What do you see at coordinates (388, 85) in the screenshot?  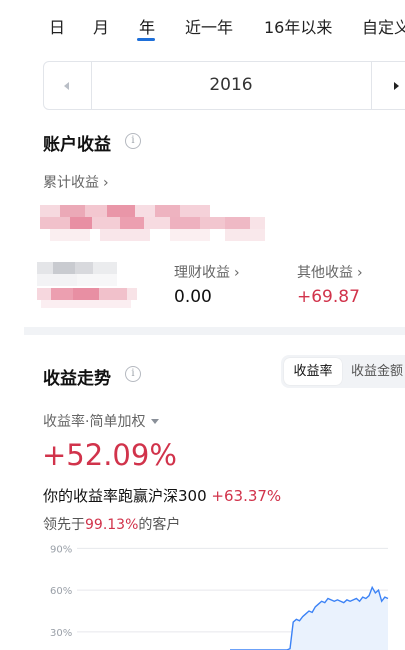 I see `next-year-button` at bounding box center [388, 85].